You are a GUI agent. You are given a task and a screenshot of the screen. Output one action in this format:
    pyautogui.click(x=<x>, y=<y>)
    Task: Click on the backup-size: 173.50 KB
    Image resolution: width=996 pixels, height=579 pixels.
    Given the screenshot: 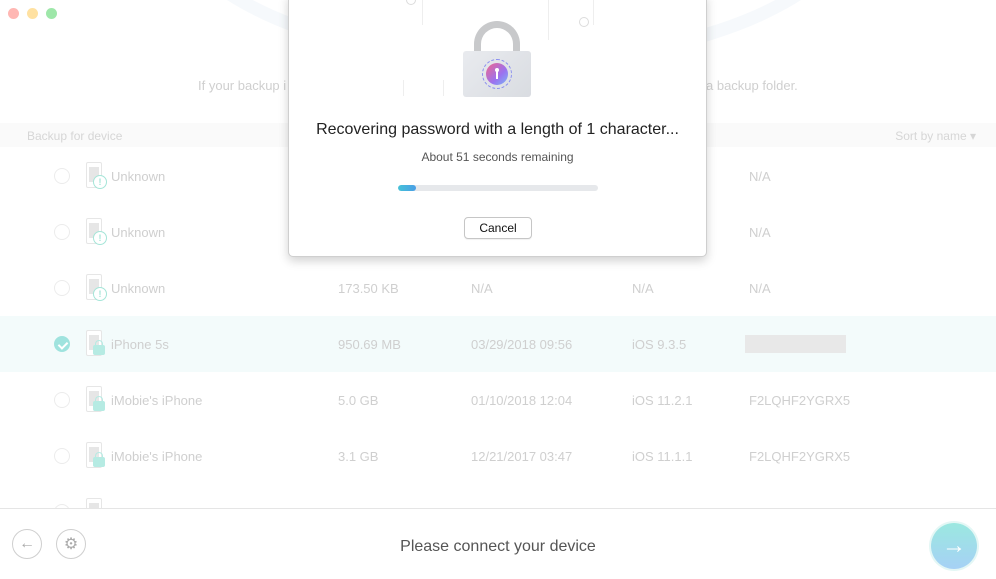 What is the action you would take?
    pyautogui.click(x=368, y=288)
    